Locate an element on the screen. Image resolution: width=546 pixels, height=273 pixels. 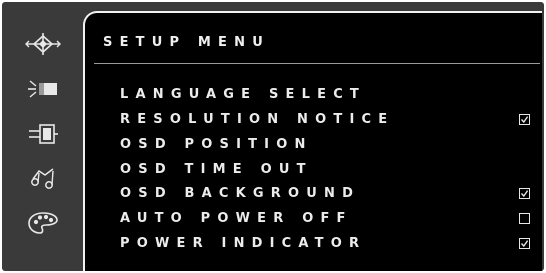
resolution-notice-checkbox is located at coordinates (524, 119).